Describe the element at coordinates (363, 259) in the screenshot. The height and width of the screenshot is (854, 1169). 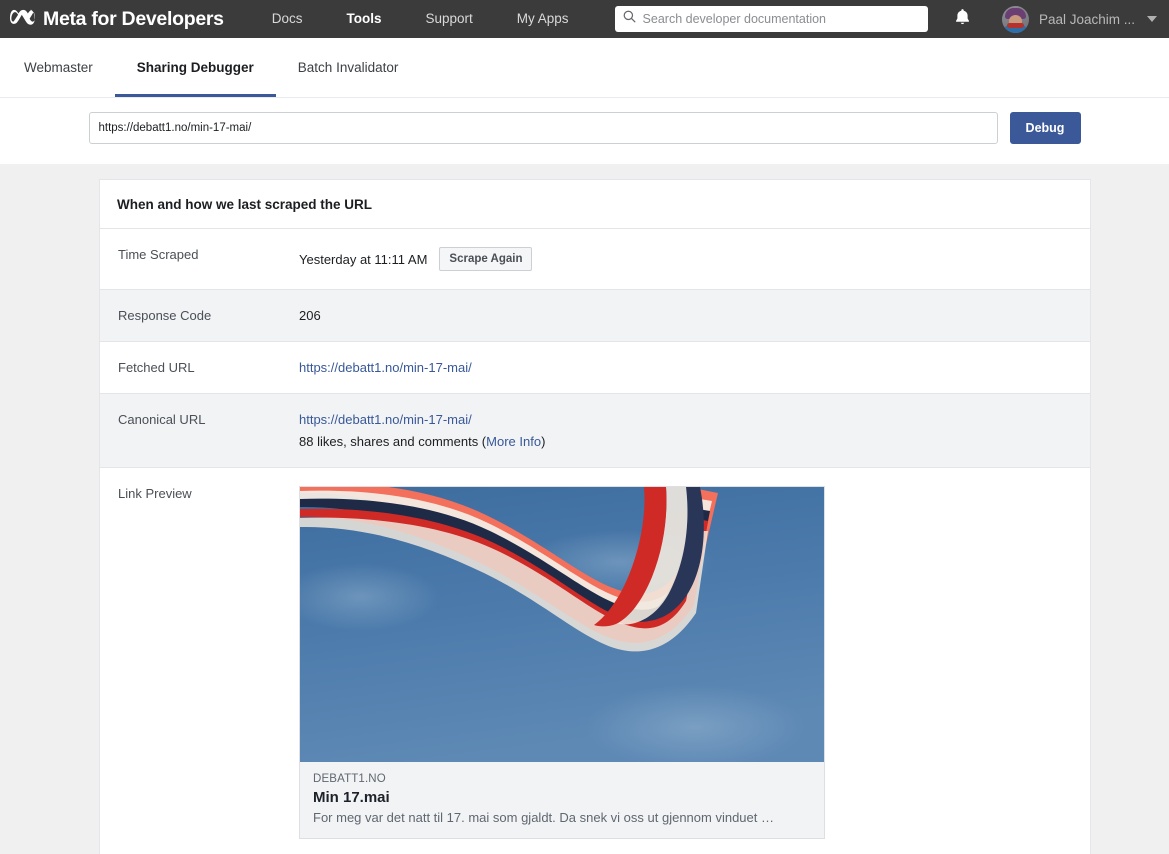
I see `time-scraped-value: Yesterday at 11:11 AM` at that location.